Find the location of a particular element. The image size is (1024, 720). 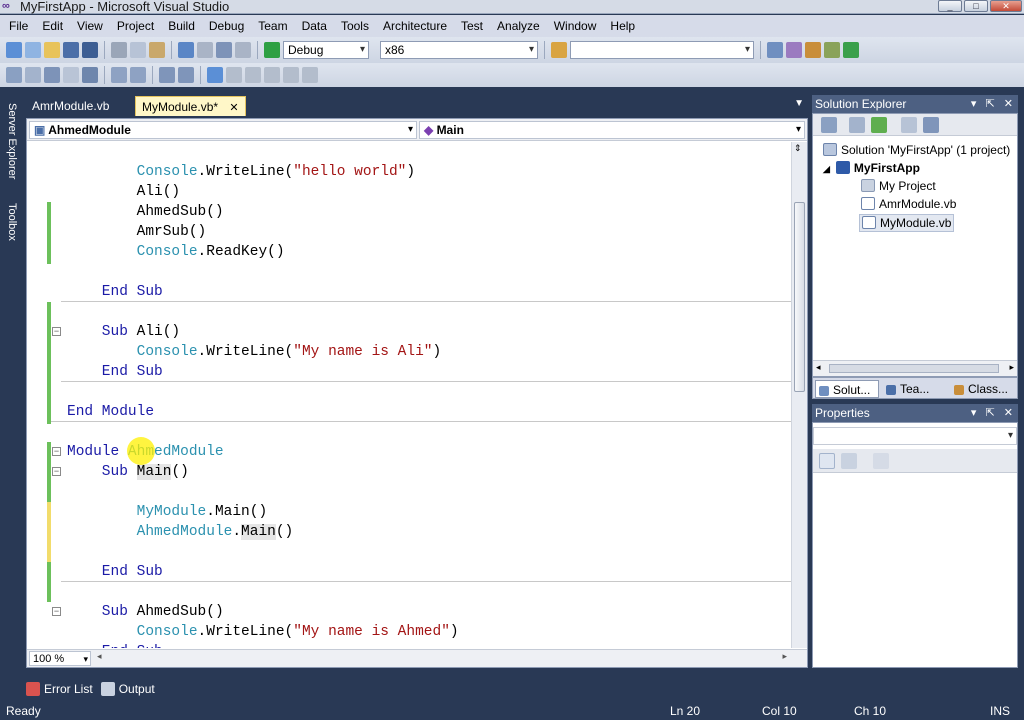

previous-bookmark-icon is located at coordinates (234, 75).